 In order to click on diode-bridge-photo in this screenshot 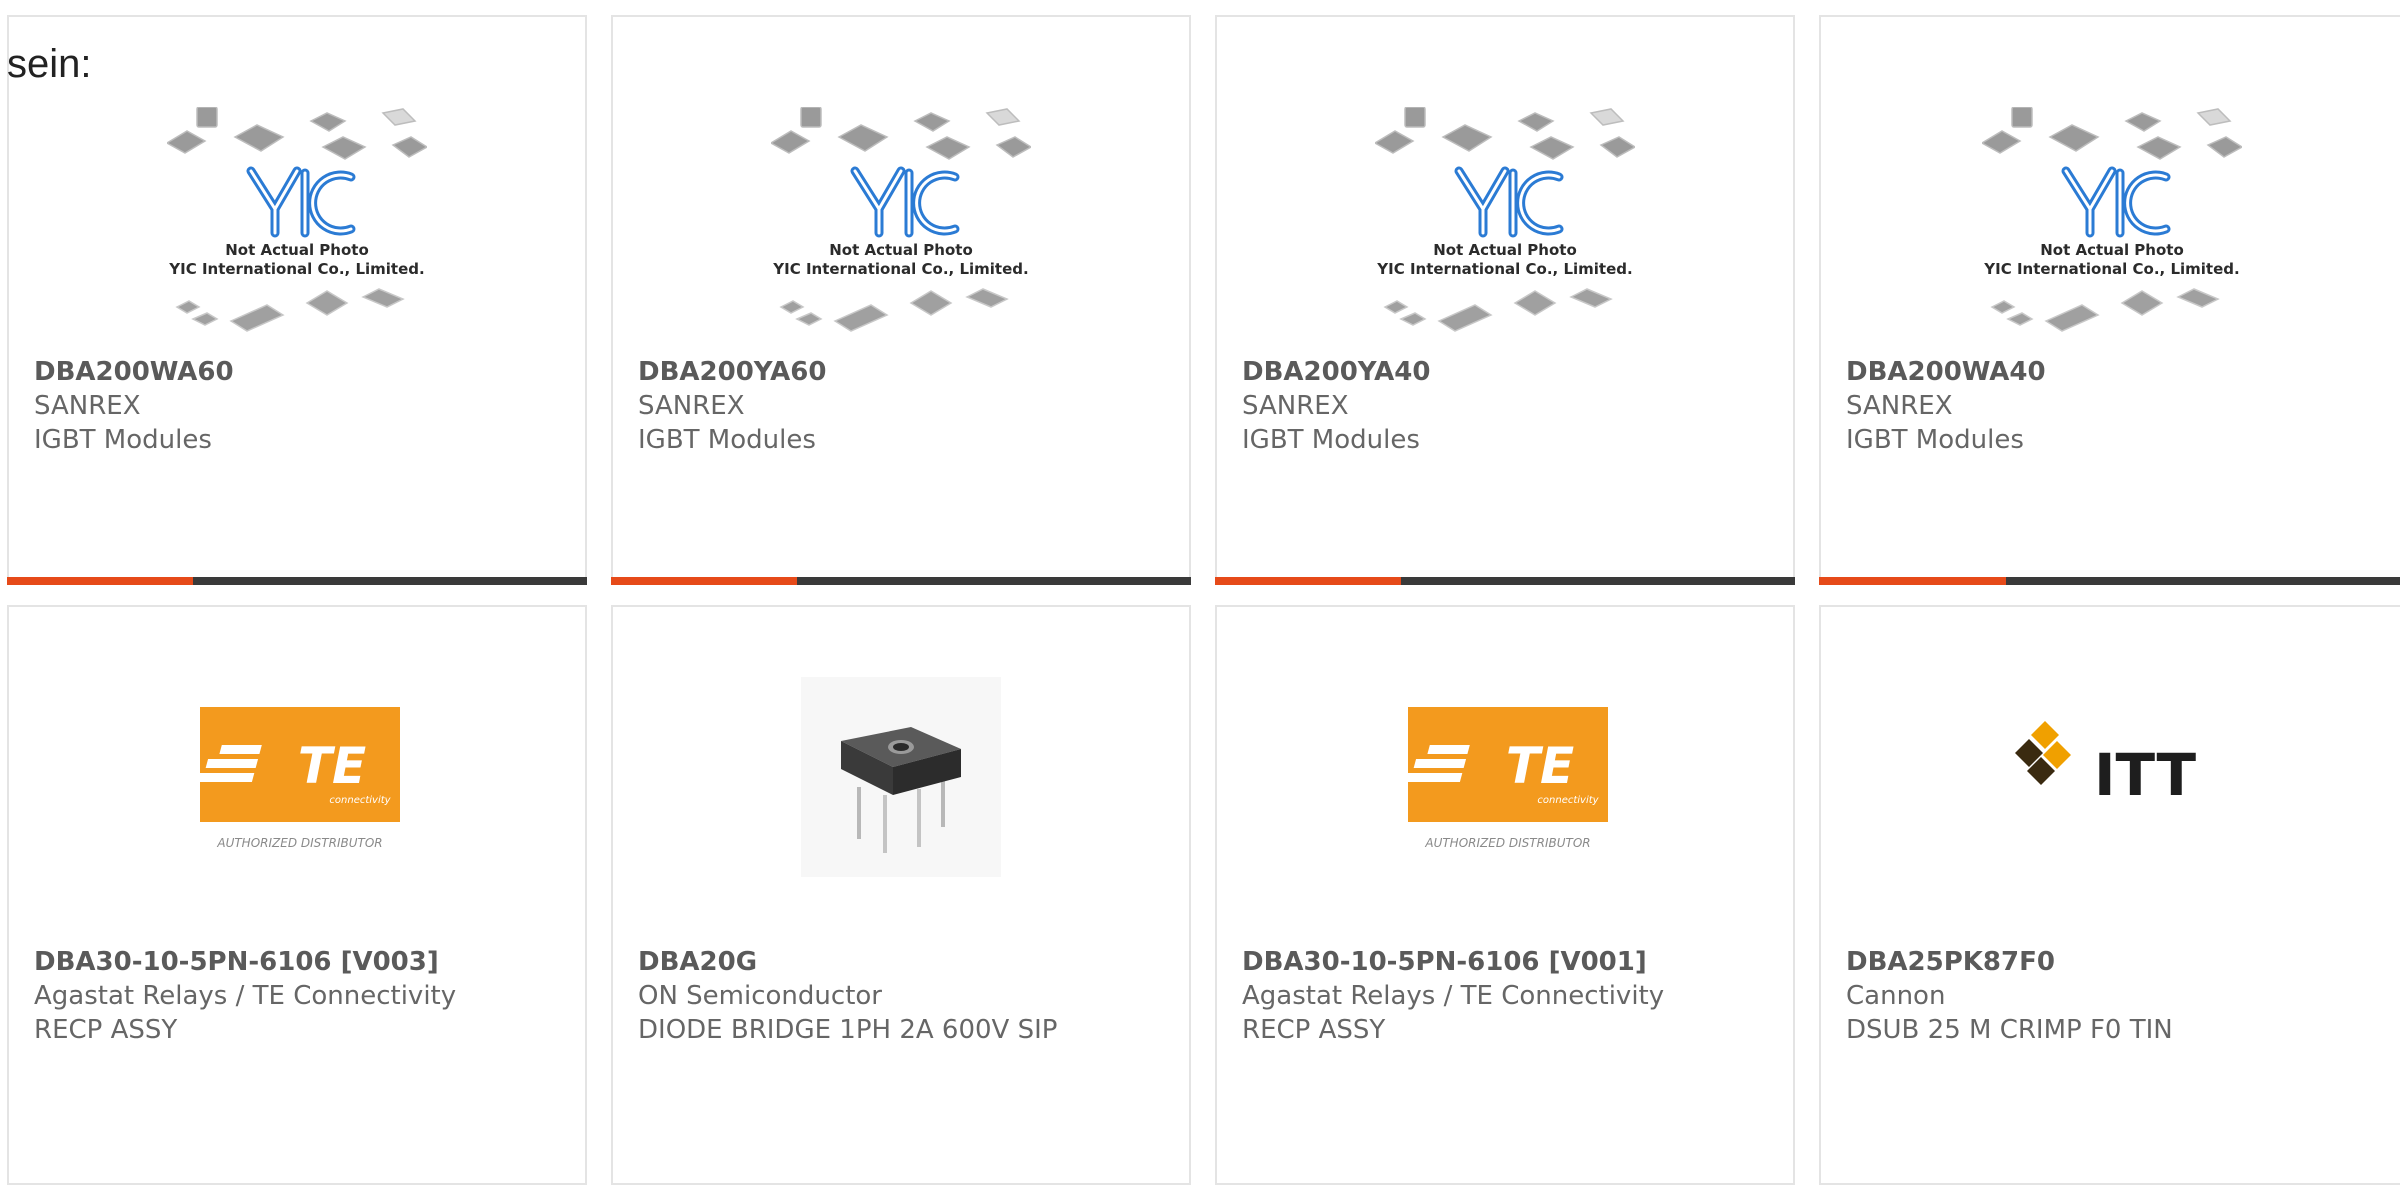, I will do `click(901, 777)`.